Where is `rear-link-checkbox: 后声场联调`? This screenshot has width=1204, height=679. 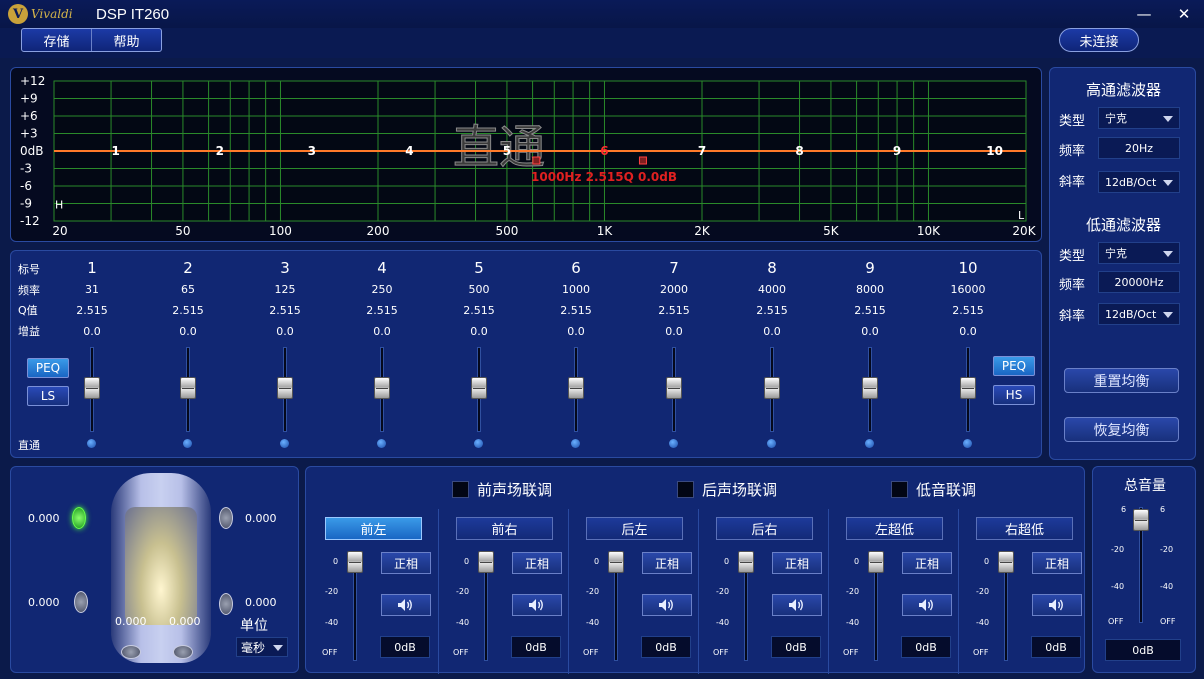 rear-link-checkbox: 后声场联调 is located at coordinates (727, 489).